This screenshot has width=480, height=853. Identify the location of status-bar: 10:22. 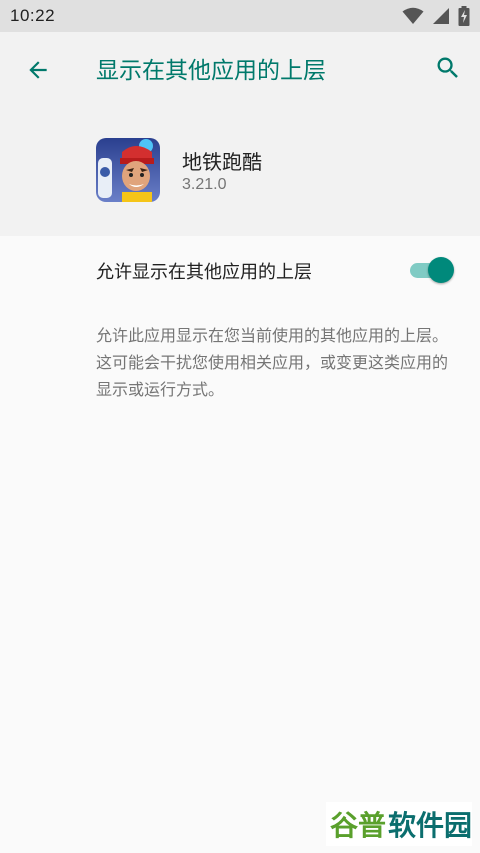
(240, 16).